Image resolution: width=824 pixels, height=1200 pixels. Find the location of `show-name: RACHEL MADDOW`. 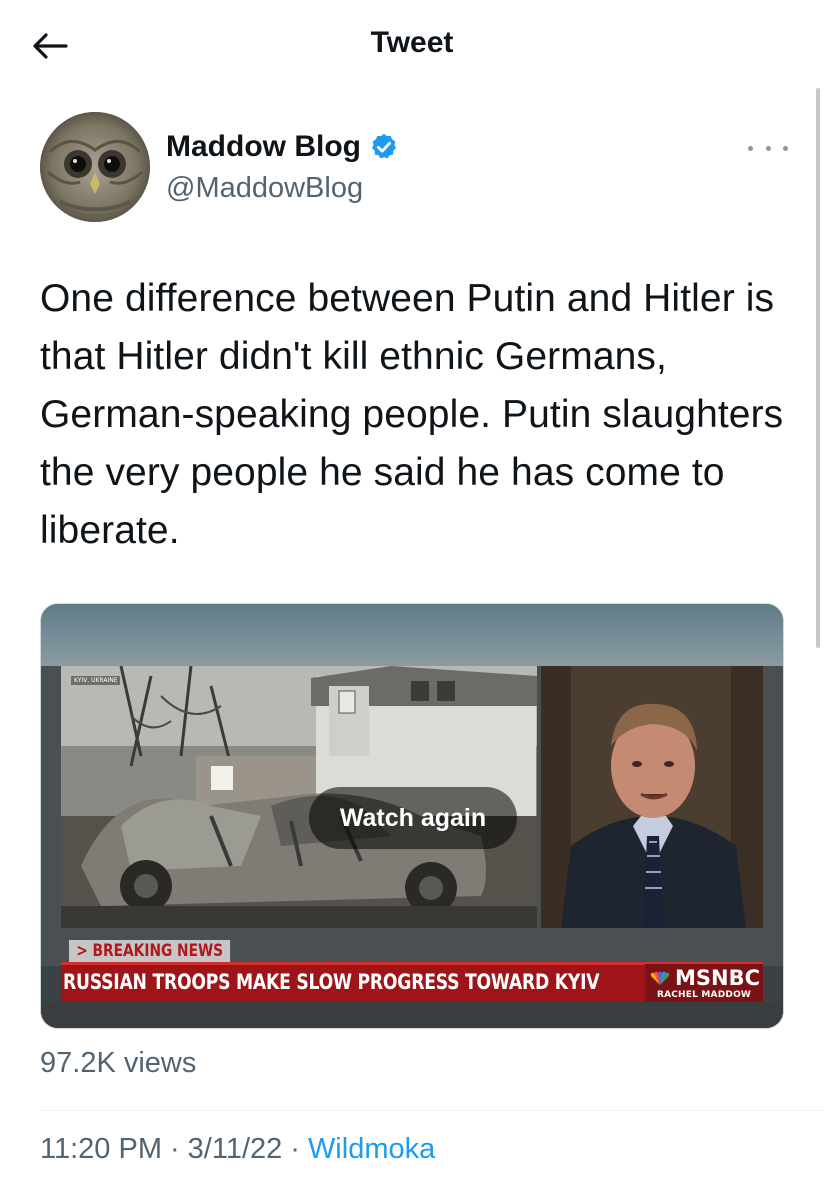

show-name: RACHEL MADDOW is located at coordinates (704, 995).